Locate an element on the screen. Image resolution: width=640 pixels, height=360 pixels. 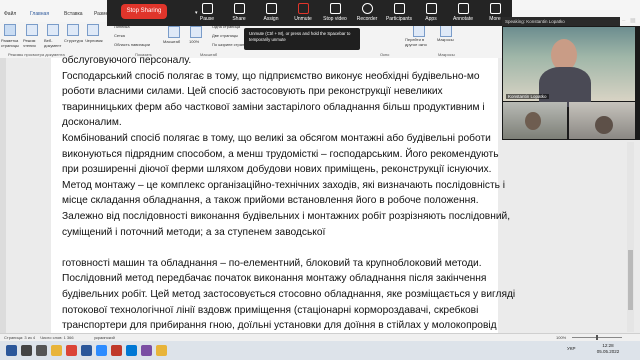
explorer-icon is located at coordinates (56, 350).